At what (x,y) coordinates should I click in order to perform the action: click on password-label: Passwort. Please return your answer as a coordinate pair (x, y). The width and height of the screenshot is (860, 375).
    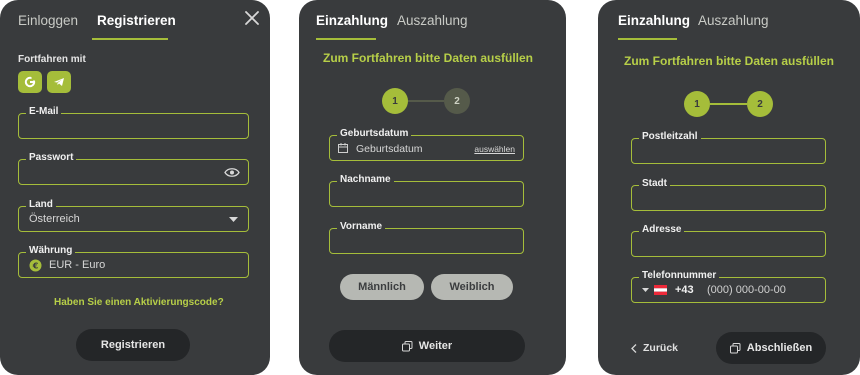
    Looking at the image, I should click on (51, 158).